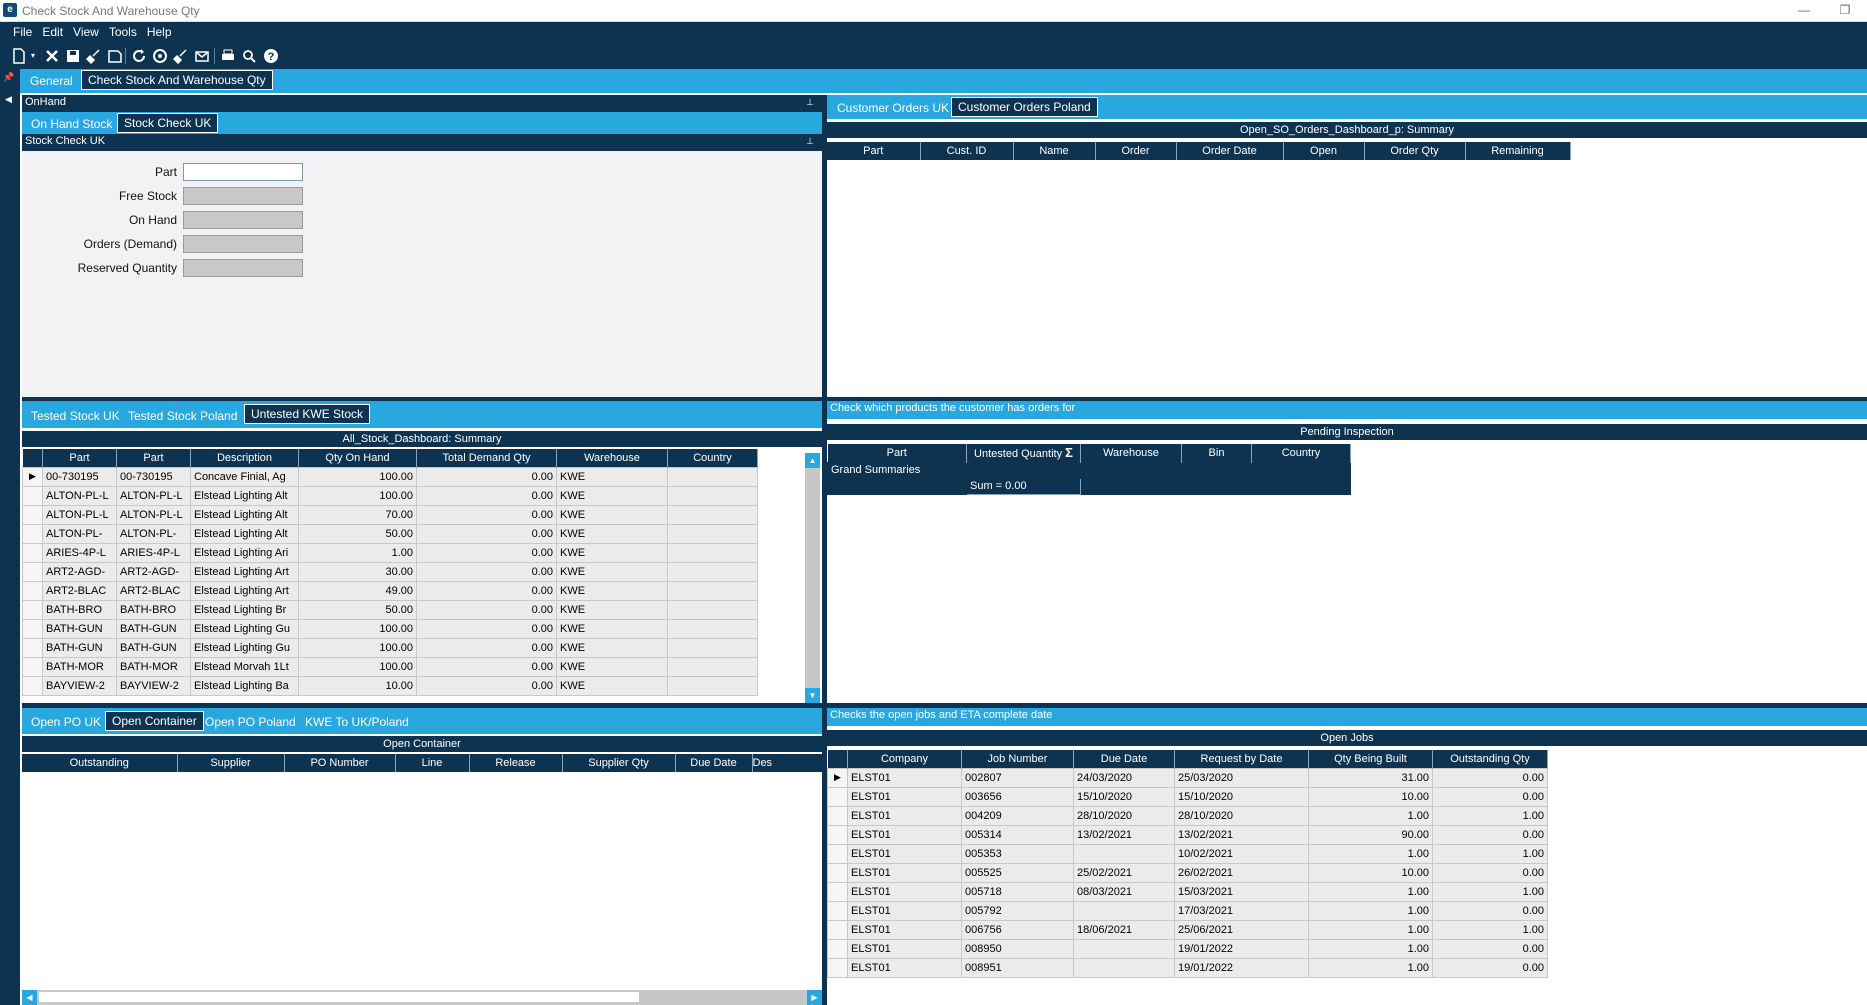 The width and height of the screenshot is (1867, 1005). I want to click on table-row: ELST01 005792 17/03/2021 1.00 0.00, so click(1187, 910).